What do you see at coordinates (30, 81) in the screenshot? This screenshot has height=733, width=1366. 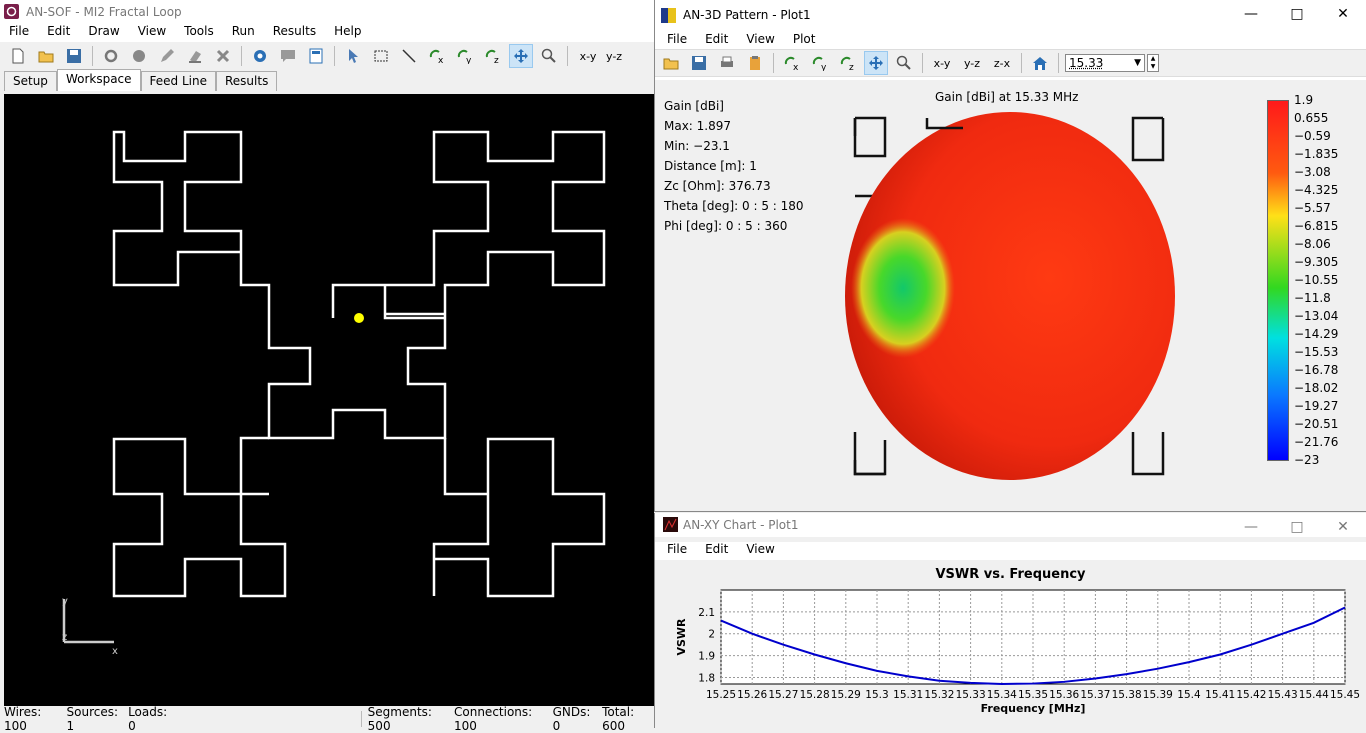 I see `tab-setup: Setup` at bounding box center [30, 81].